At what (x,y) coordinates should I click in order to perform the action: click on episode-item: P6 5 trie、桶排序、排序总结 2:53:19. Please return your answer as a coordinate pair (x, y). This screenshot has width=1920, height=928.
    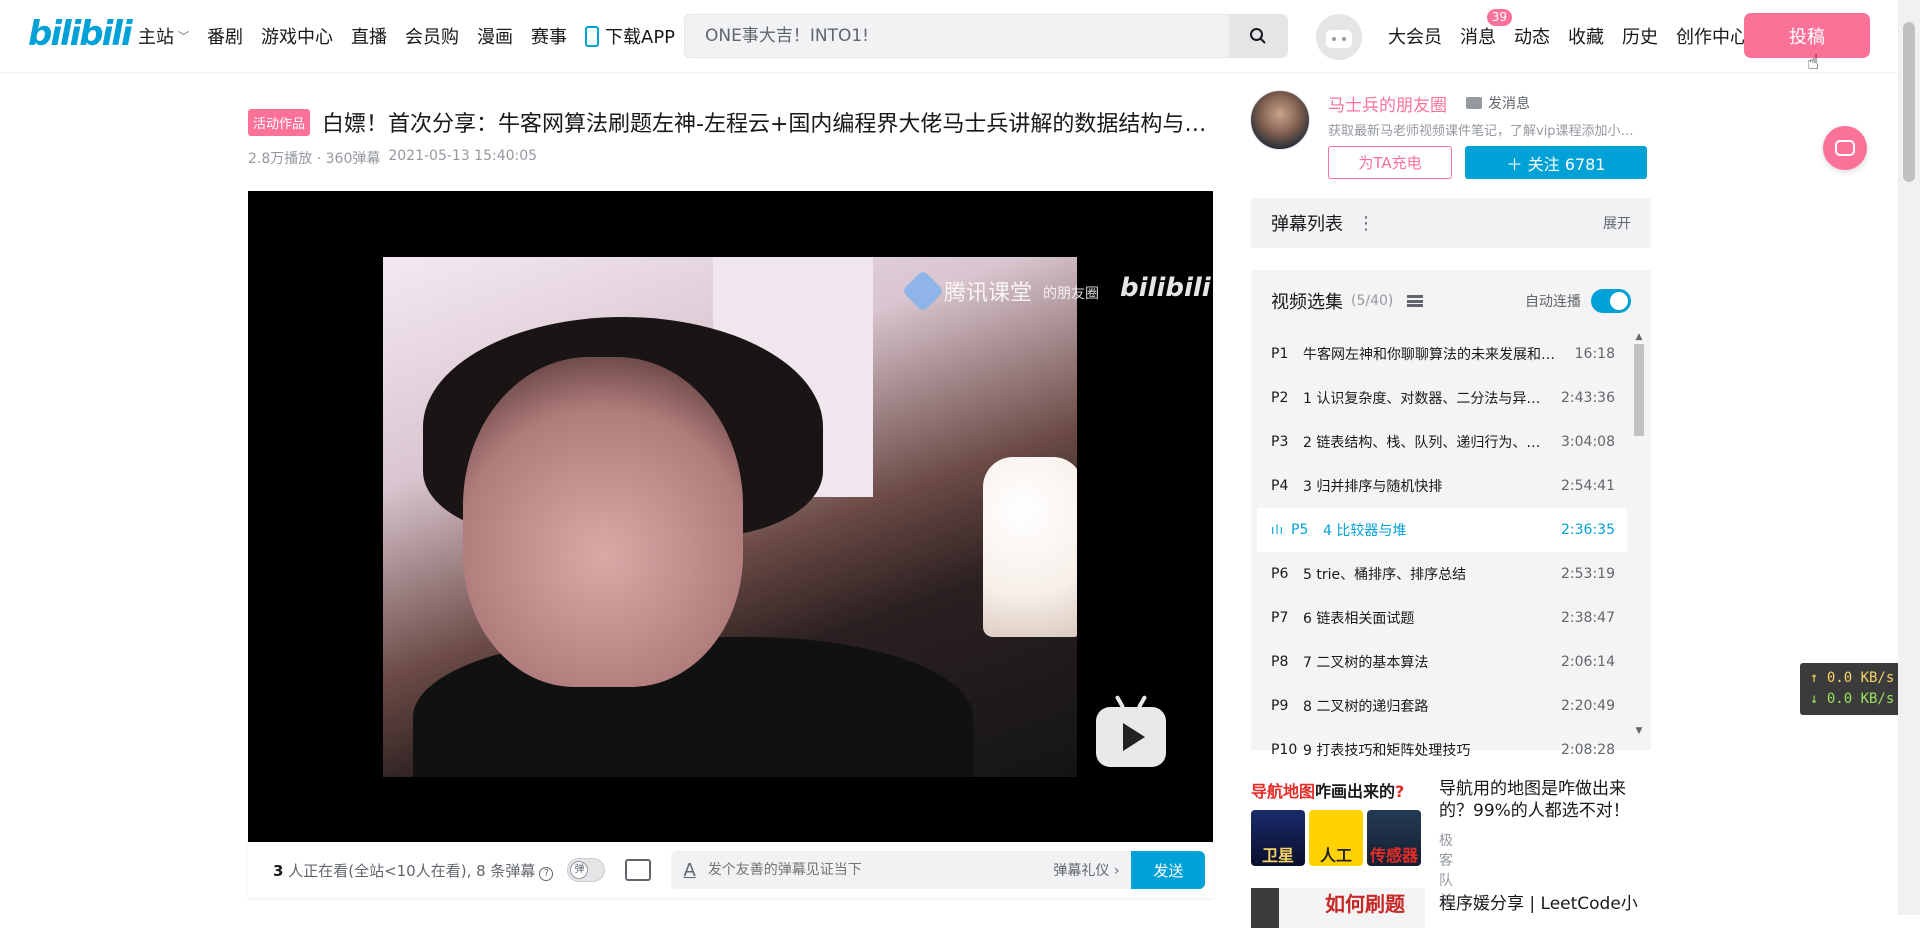
    Looking at the image, I should click on (1442, 574).